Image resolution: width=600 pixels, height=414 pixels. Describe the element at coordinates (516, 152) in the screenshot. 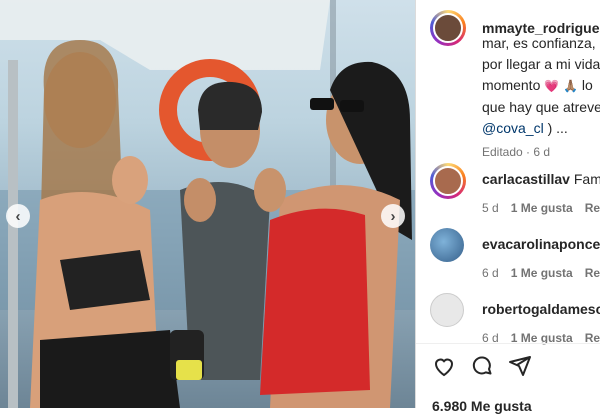

I see `edited-meta: Editado · 6 d` at that location.